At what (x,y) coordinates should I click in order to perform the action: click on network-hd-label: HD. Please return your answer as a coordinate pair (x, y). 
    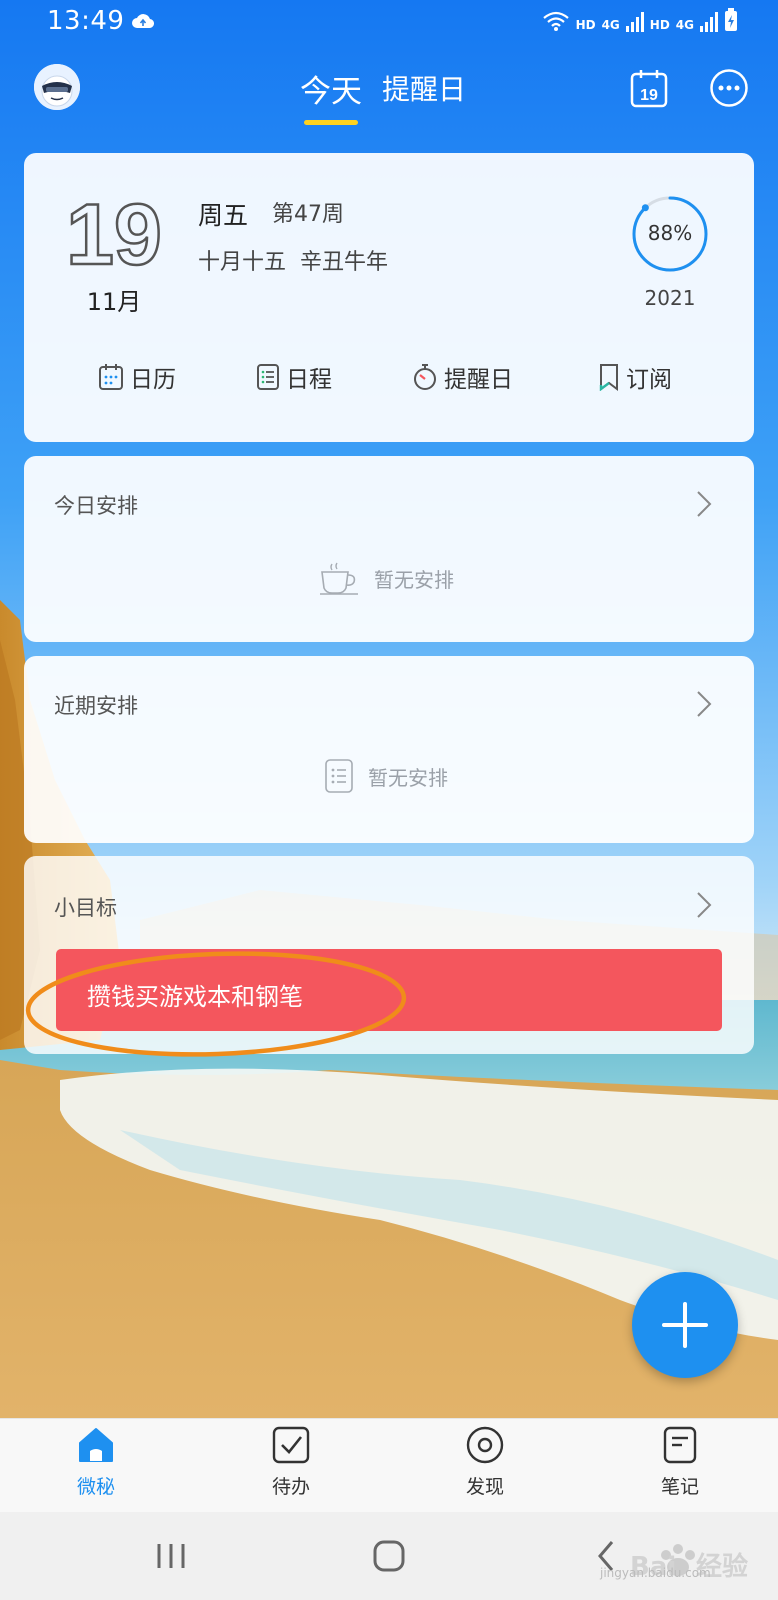
    Looking at the image, I should click on (585, 25).